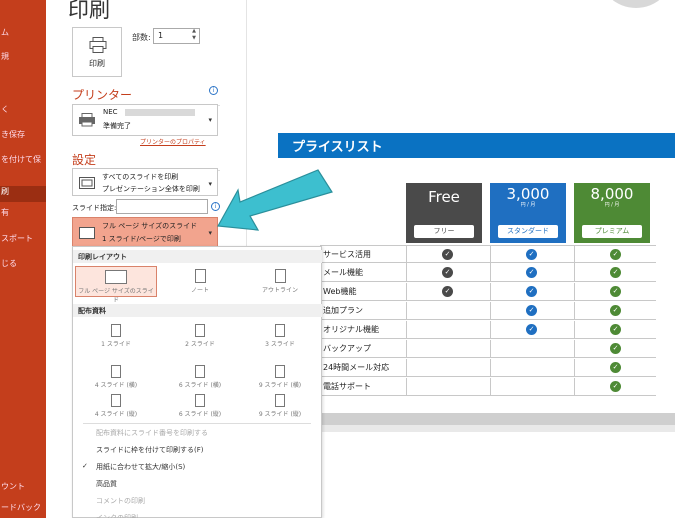 This screenshot has height=518, width=675. I want to click on feature-label: 追加プラン, so click(343, 310).